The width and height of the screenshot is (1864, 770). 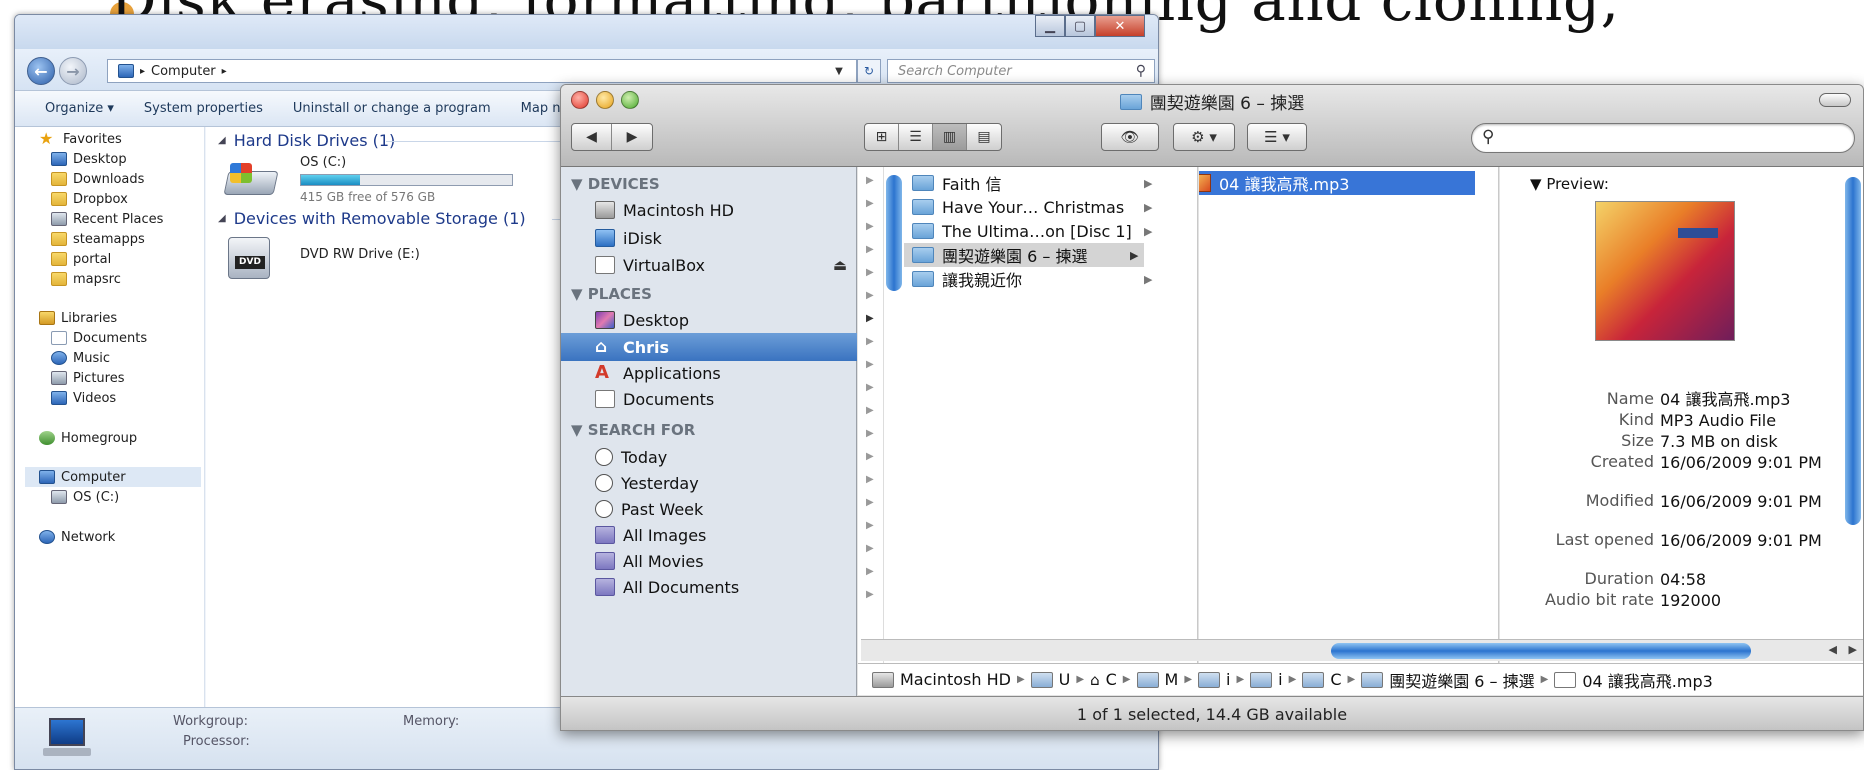 I want to click on sidebar-item-desktop: Desktop, so click(x=709, y=320).